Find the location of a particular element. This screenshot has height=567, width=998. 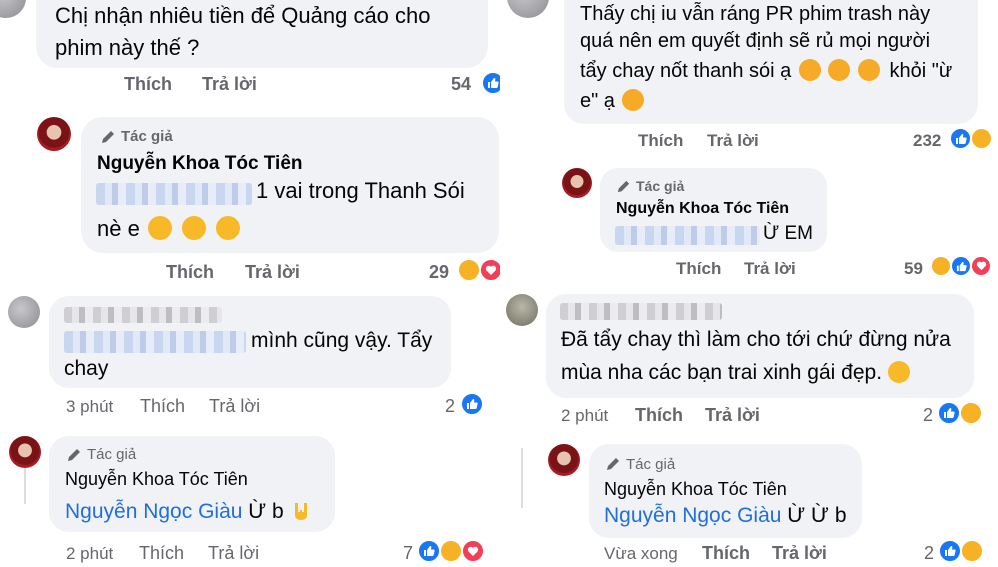

comment-text-line: mùa nha các bạn trai xinh gái đẹp. is located at coordinates (735, 373).